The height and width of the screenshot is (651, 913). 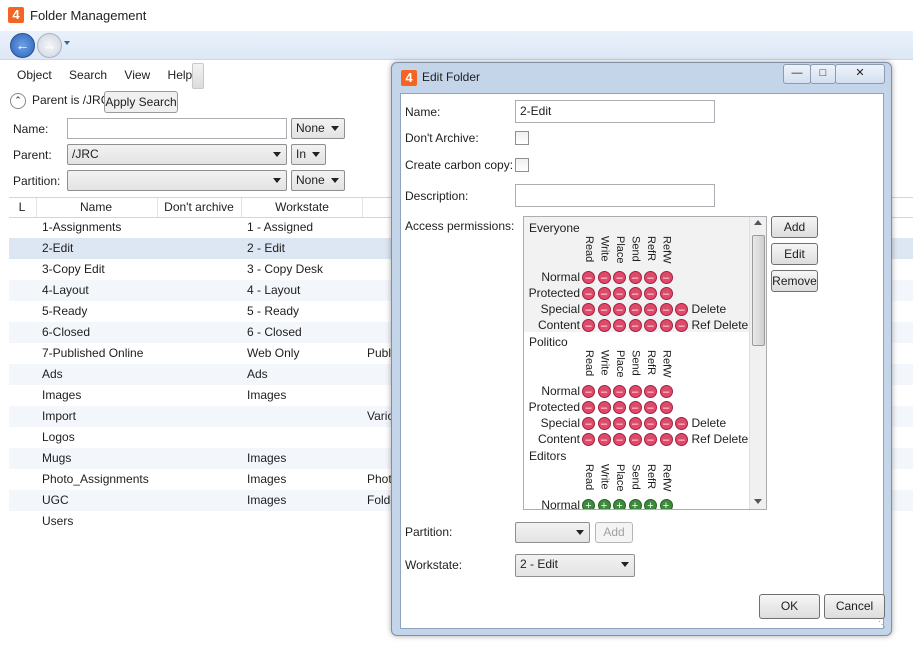 What do you see at coordinates (67, 43) in the screenshot?
I see `history-dropdown-icon` at bounding box center [67, 43].